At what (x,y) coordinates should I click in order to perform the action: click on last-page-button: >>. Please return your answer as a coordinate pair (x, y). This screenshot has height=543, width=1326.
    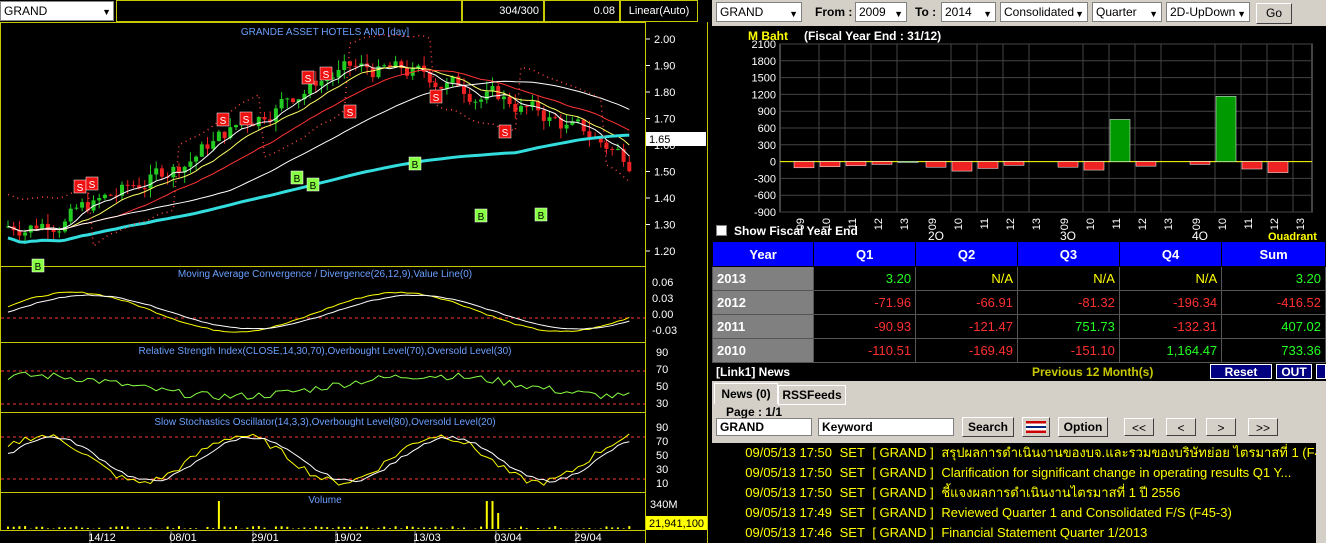
    Looking at the image, I should click on (1263, 427).